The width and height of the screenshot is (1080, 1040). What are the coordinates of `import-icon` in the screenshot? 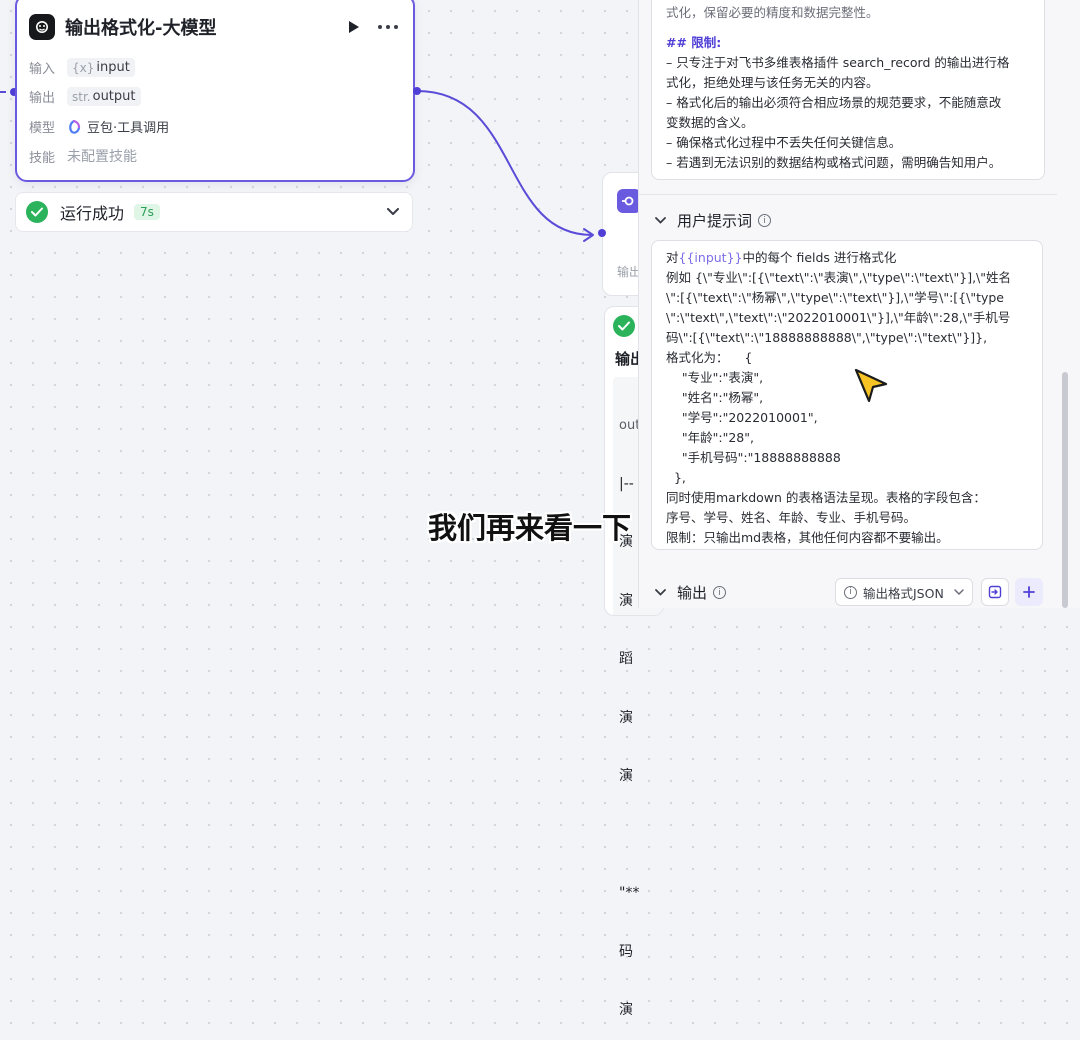 It's located at (995, 592).